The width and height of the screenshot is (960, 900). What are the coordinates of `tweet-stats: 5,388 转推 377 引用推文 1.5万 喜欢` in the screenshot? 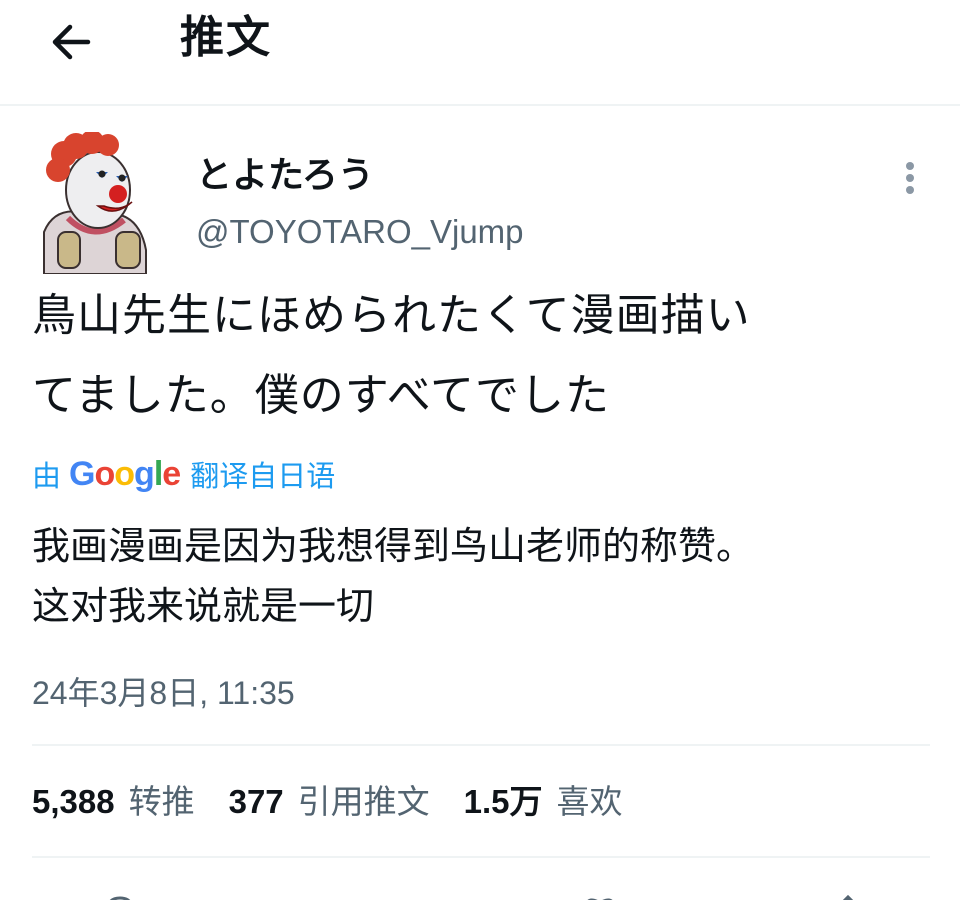 It's located at (344, 802).